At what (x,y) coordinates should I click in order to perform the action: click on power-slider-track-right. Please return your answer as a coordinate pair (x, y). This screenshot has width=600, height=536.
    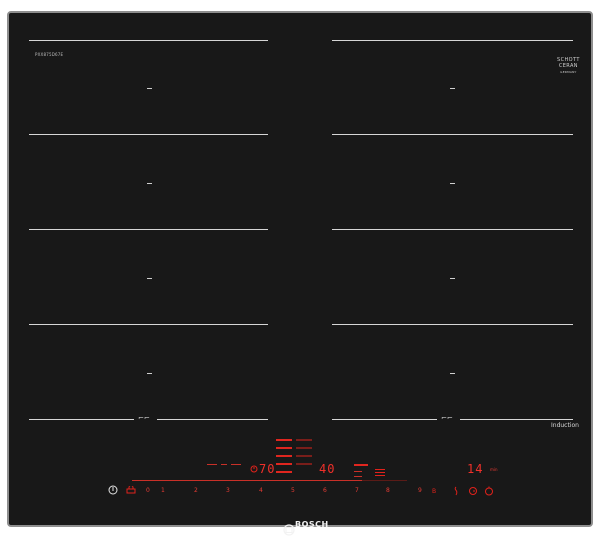
    Looking at the image, I should click on (384, 480).